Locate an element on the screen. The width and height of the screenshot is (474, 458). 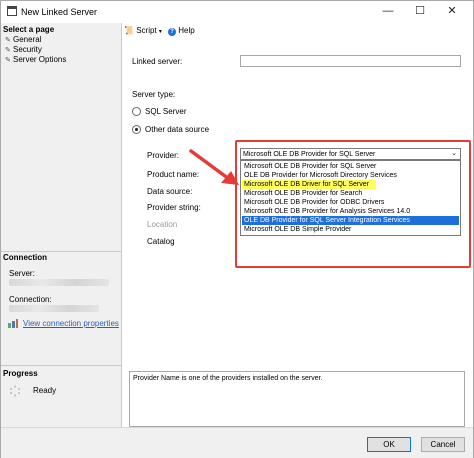
progress-header: Progress is located at coordinates (20, 373).